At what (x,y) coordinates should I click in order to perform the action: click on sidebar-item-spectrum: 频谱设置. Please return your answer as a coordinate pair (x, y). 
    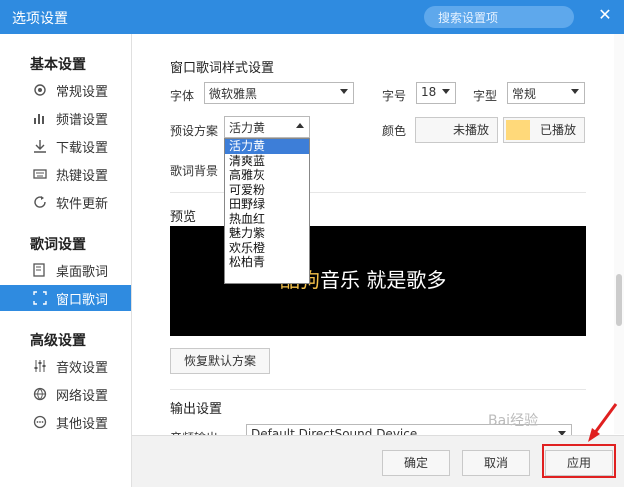
    Looking at the image, I should click on (65, 118).